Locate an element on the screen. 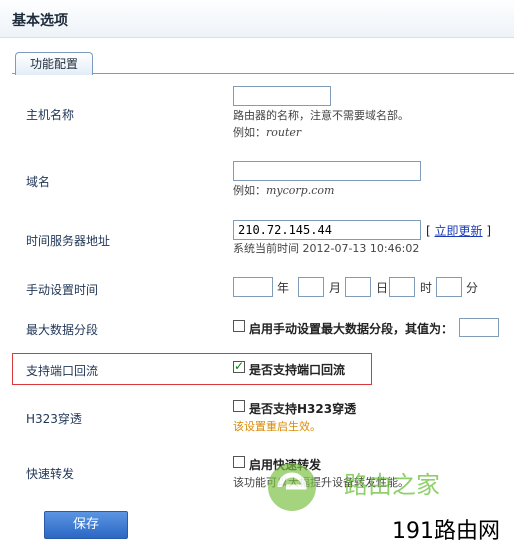  h323-label: H323穿透 is located at coordinates (54, 419).